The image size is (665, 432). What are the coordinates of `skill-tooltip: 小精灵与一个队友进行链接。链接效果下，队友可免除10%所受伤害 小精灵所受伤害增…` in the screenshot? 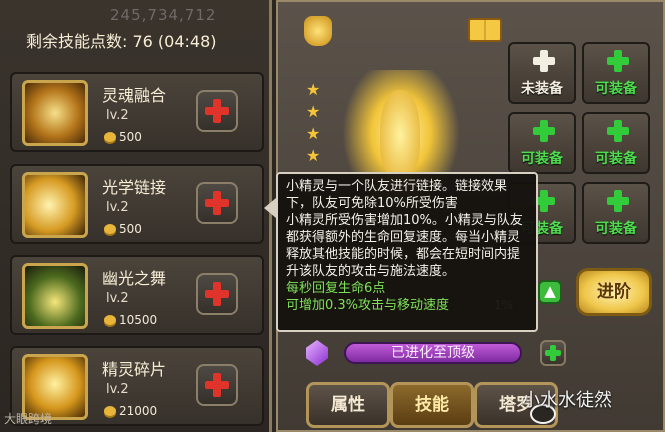 It's located at (407, 252).